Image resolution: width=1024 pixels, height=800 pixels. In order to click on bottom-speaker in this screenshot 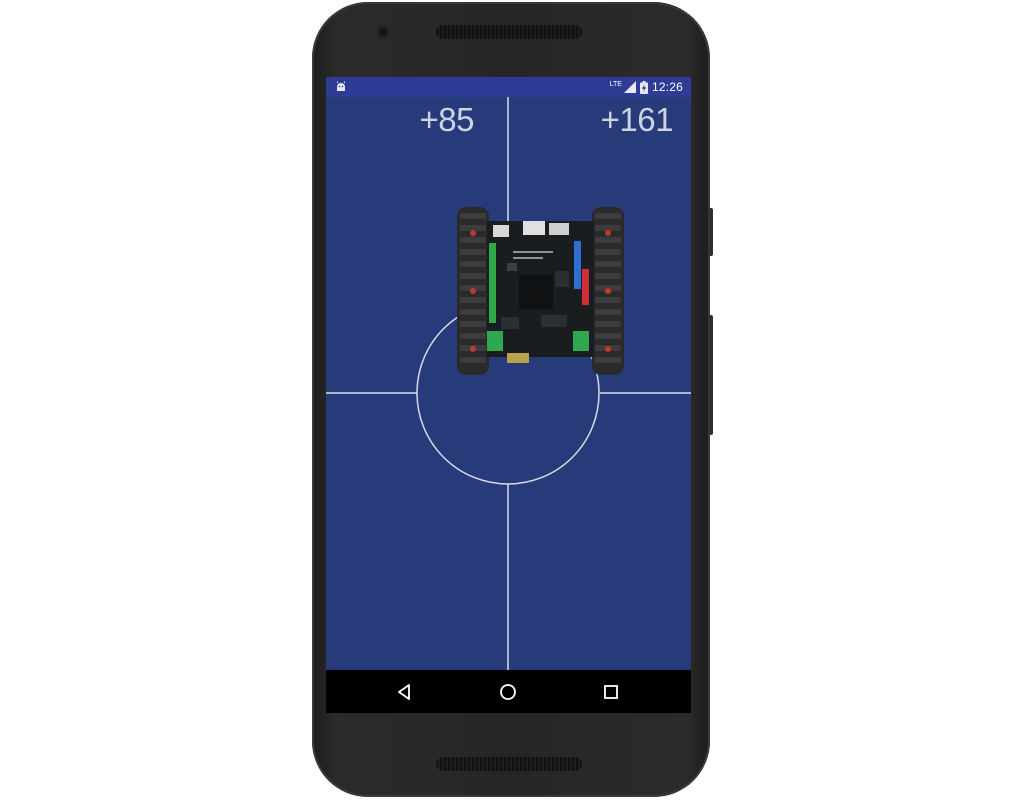, I will do `click(509, 764)`.